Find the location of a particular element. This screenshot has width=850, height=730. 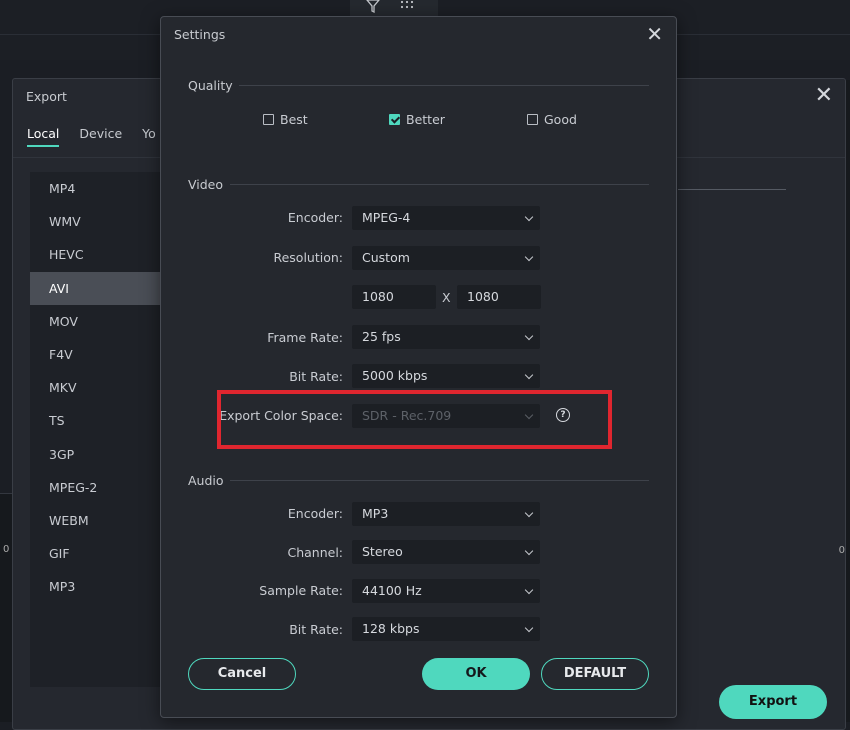

format-item-ts: TS is located at coordinates (95, 420).